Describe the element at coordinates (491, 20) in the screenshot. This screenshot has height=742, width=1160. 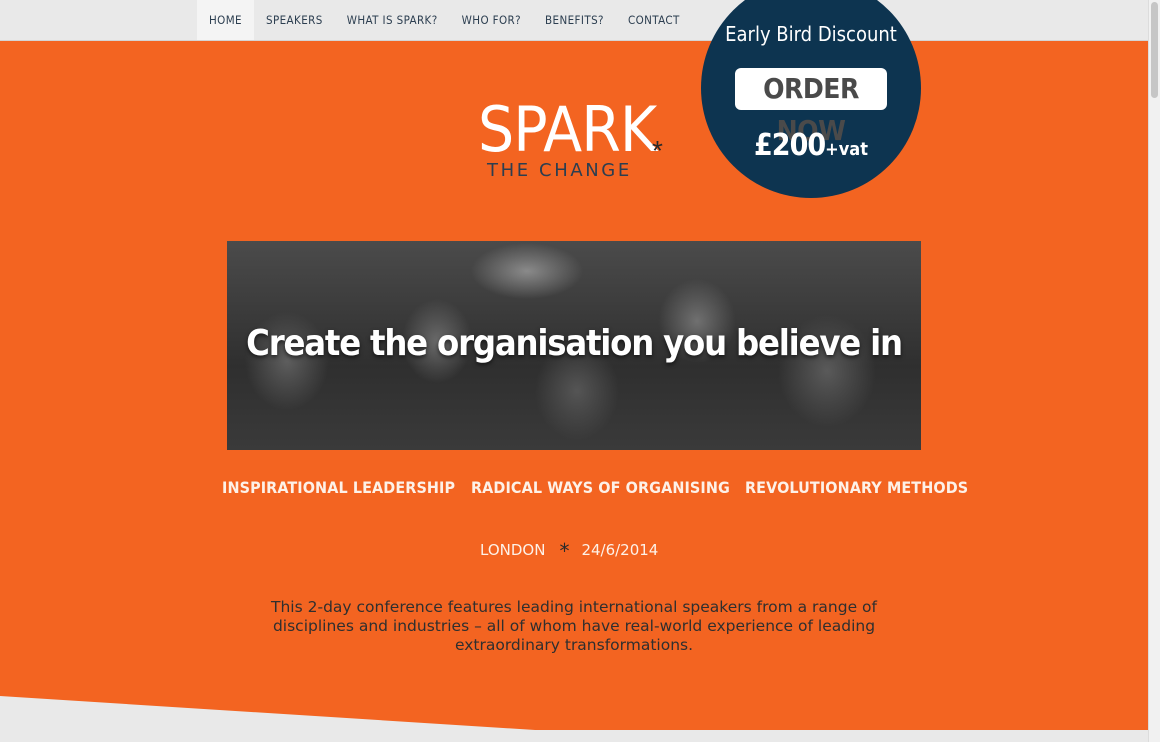
I see `nav-item-who-for: WHO FOR?` at that location.